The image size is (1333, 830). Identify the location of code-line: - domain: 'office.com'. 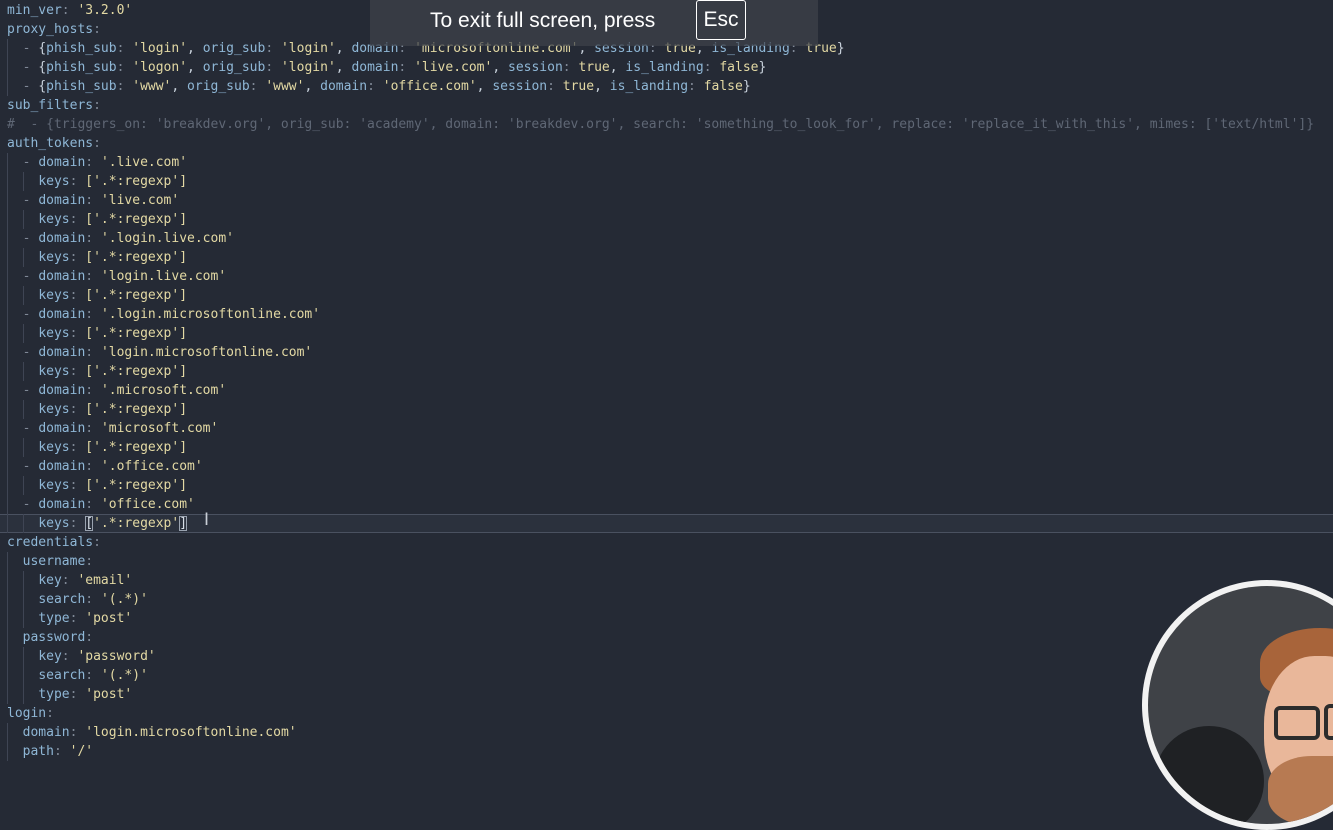
(666, 504).